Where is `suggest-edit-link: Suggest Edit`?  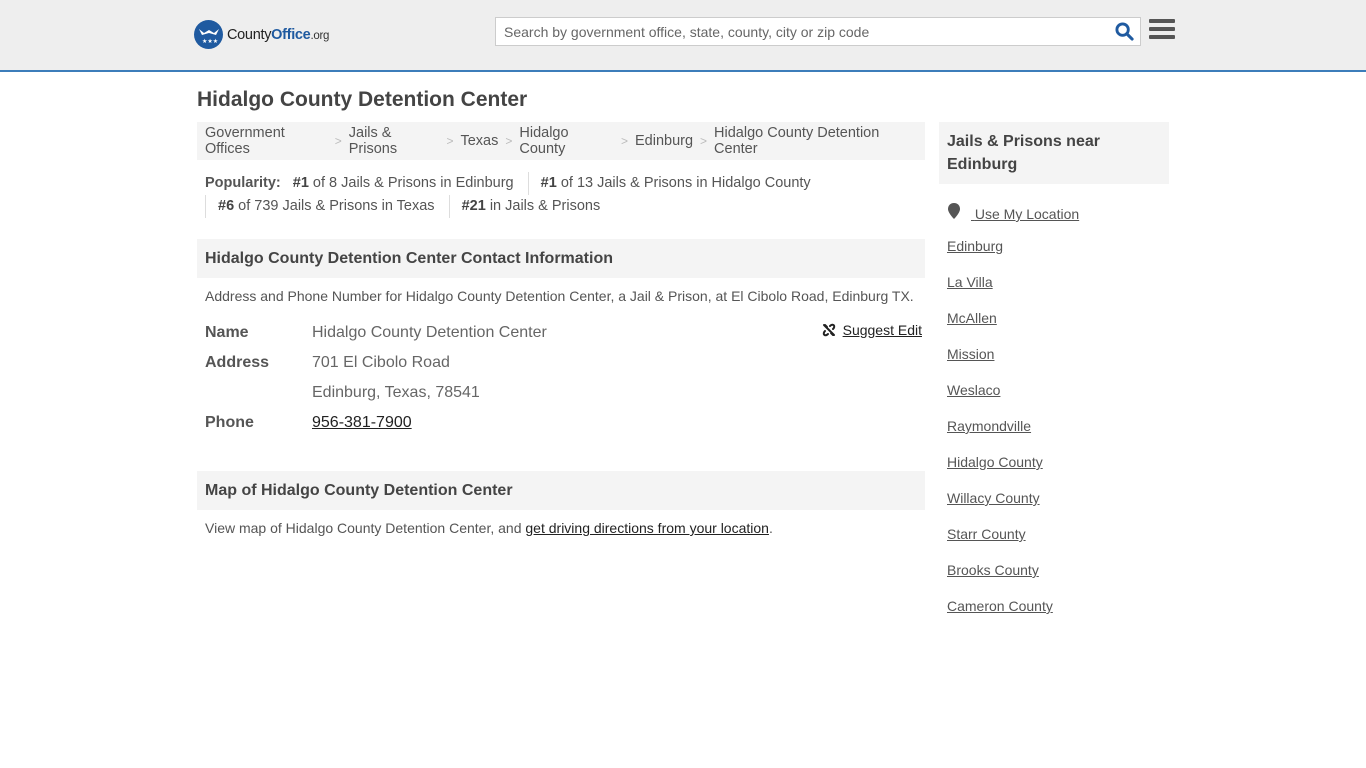 suggest-edit-link: Suggest Edit is located at coordinates (871, 330).